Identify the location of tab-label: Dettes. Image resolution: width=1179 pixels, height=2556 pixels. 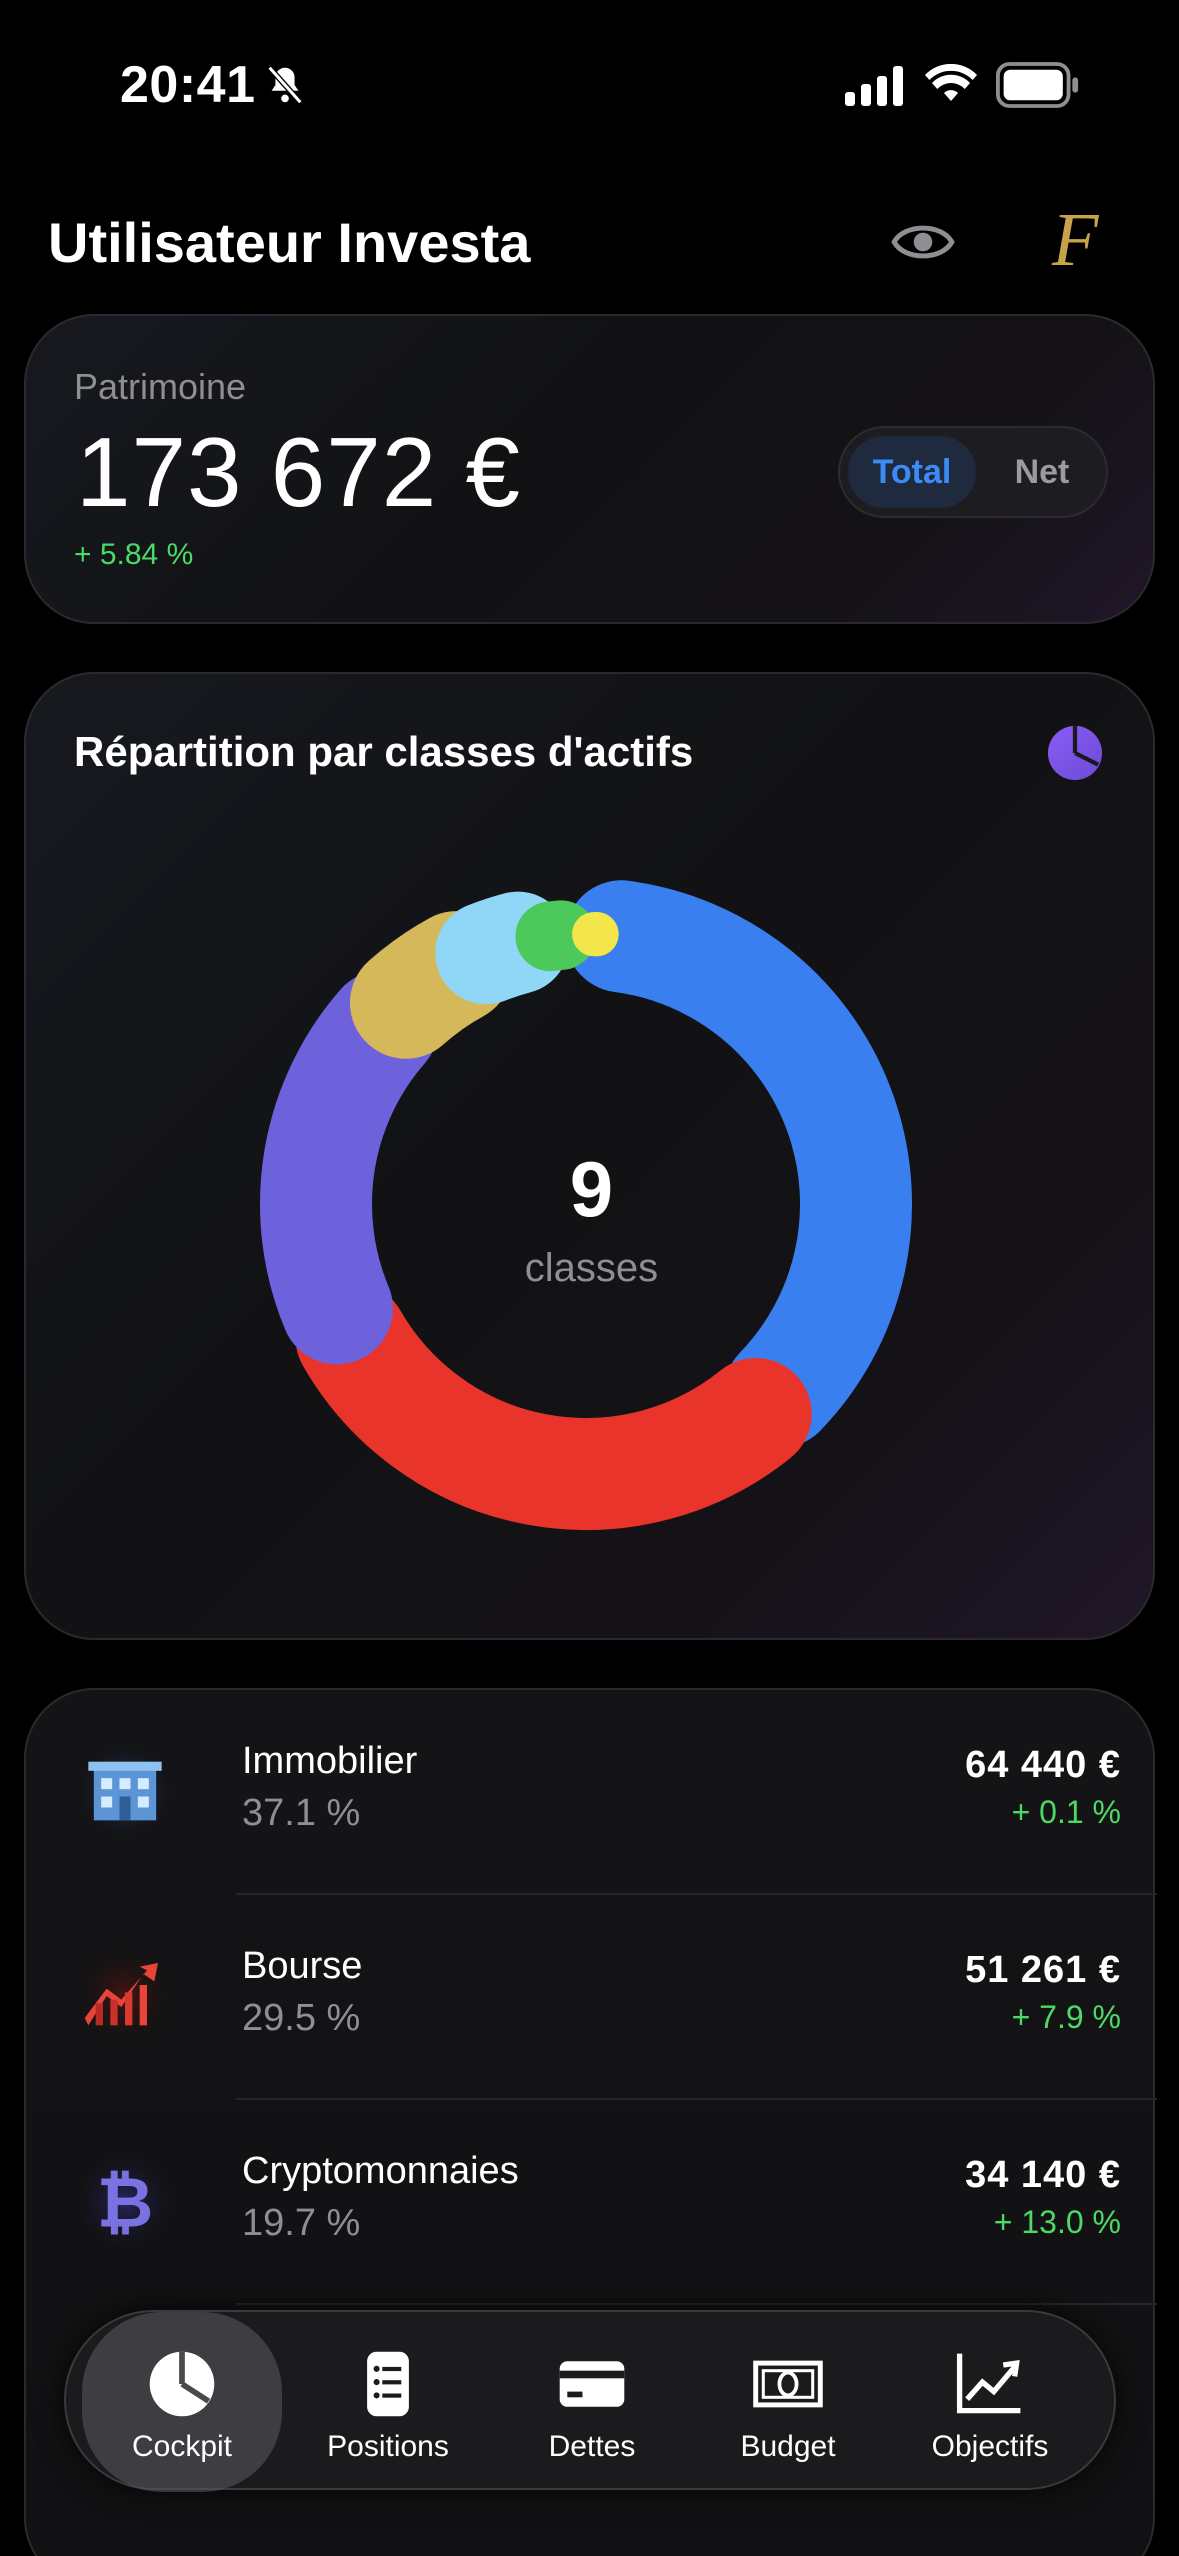
(592, 2446).